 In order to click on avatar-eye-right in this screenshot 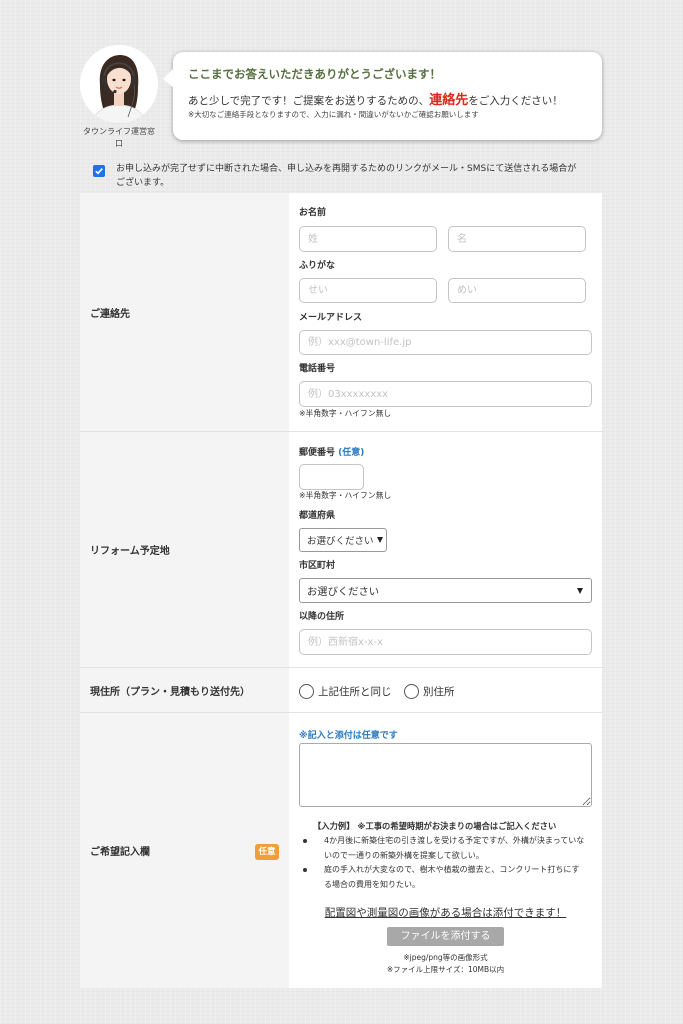, I will do `click(124, 80)`.